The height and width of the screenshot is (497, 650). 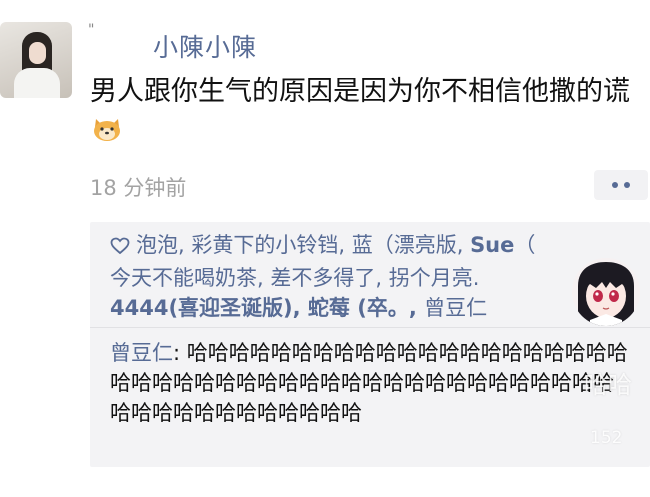 I want to click on quote-mark: ", so click(x=91, y=30).